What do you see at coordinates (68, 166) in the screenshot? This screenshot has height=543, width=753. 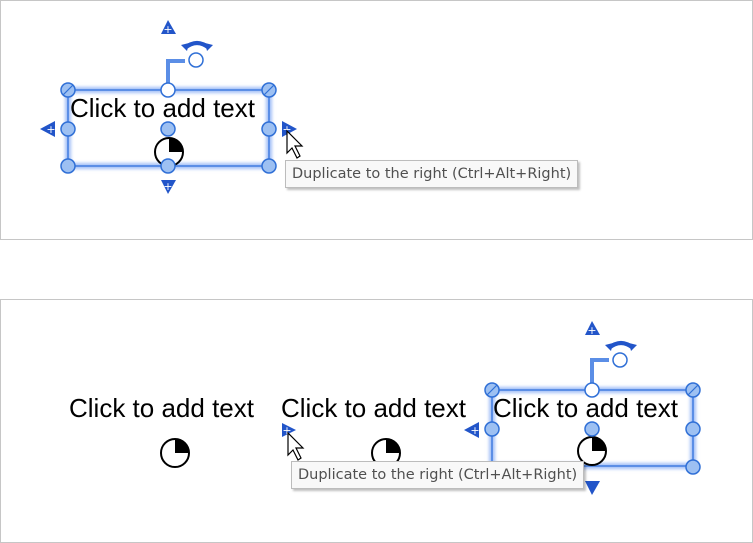 I see `resize-handle-bottom-left` at bounding box center [68, 166].